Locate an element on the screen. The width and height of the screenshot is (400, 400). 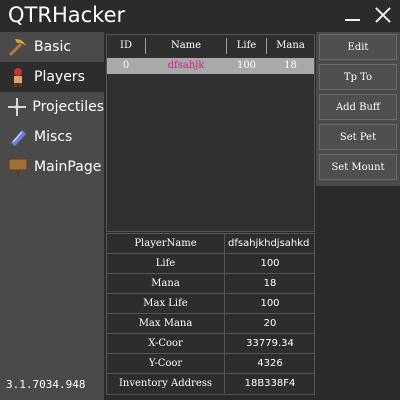
crosshair-icon is located at coordinates (17, 107).